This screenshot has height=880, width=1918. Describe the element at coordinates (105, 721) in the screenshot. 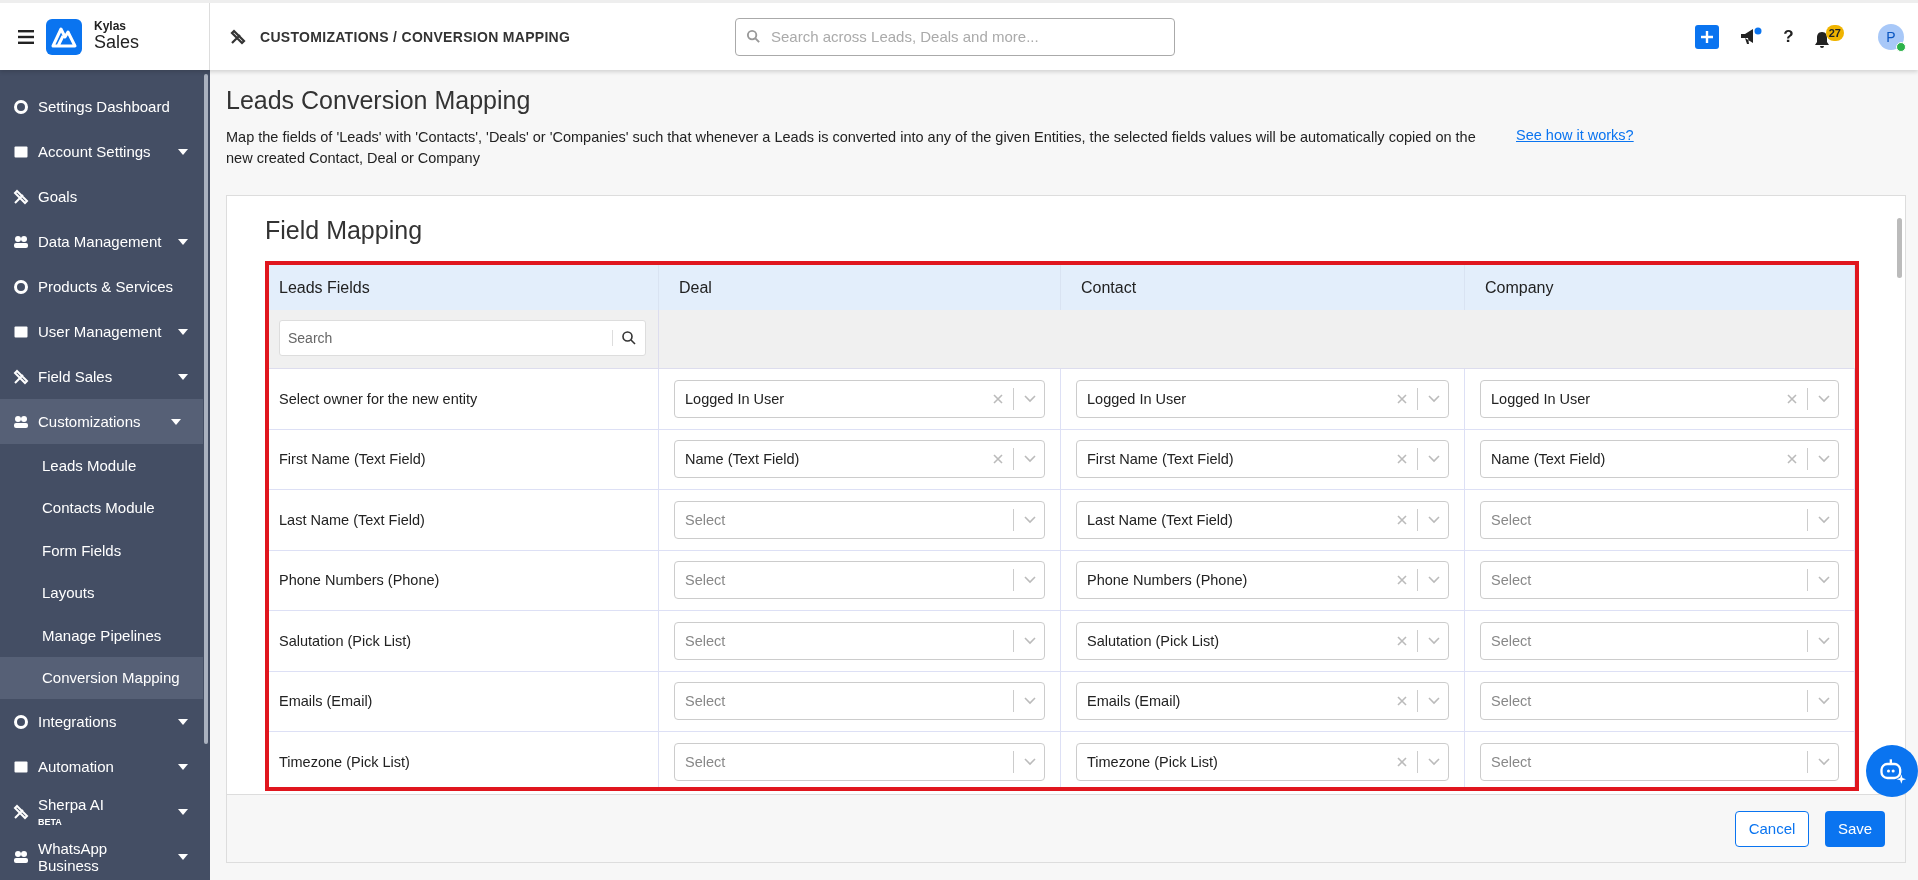

I see `sidebar-item: Integrations` at that location.